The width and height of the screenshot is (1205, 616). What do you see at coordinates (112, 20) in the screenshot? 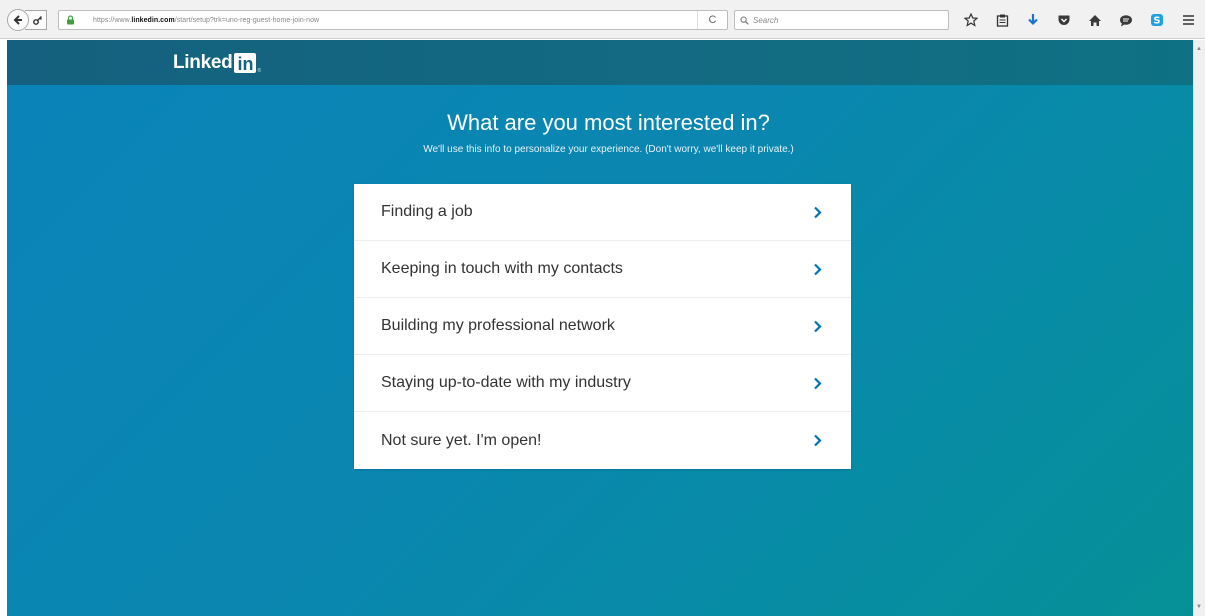
I see `url-prefix: https://www.` at bounding box center [112, 20].